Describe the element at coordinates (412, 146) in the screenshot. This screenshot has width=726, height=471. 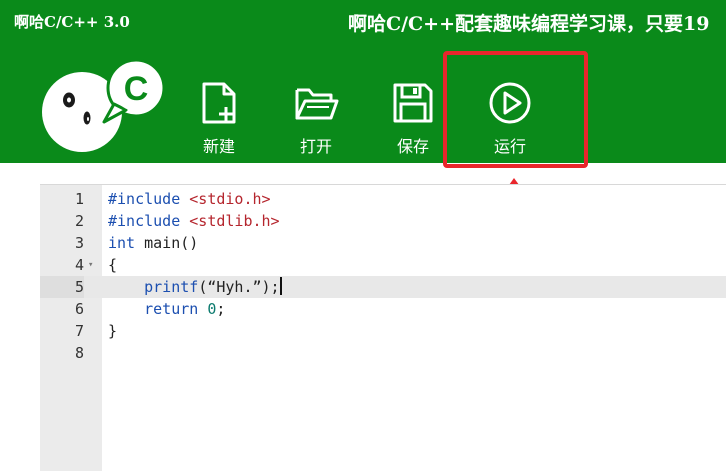
I see `save-label: 保存` at that location.